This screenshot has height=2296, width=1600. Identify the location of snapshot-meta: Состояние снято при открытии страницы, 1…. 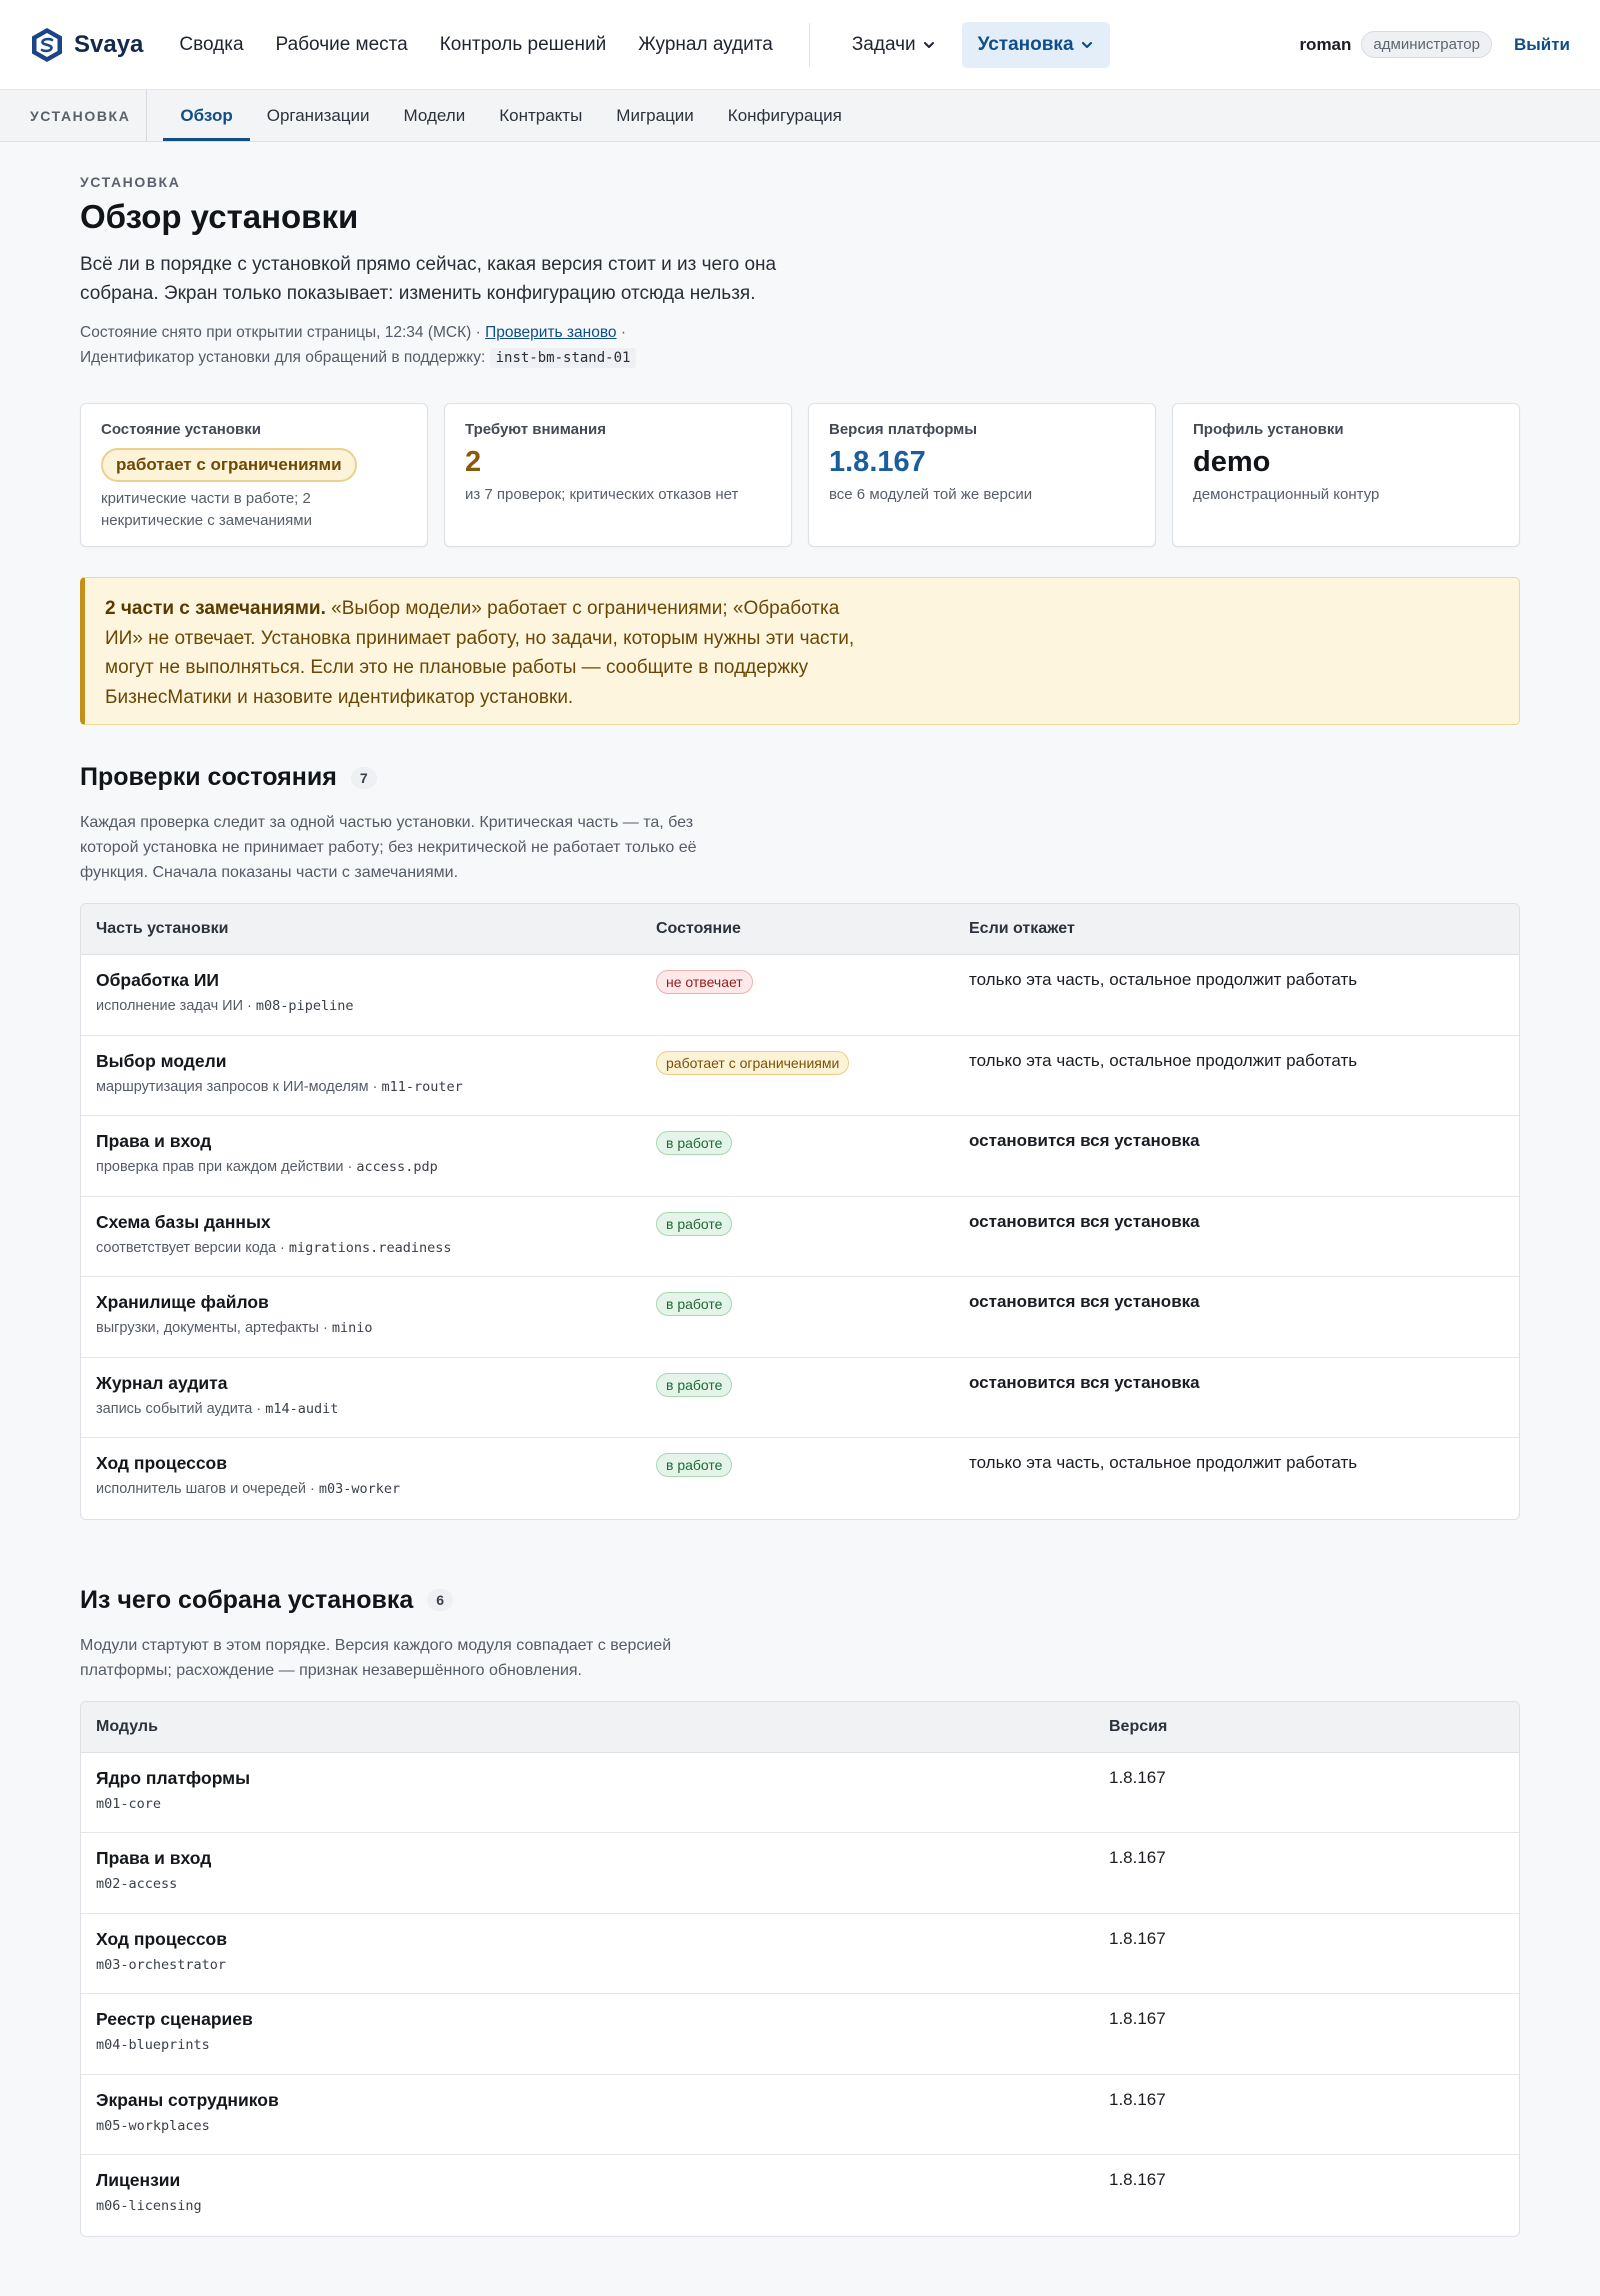
(800, 345).